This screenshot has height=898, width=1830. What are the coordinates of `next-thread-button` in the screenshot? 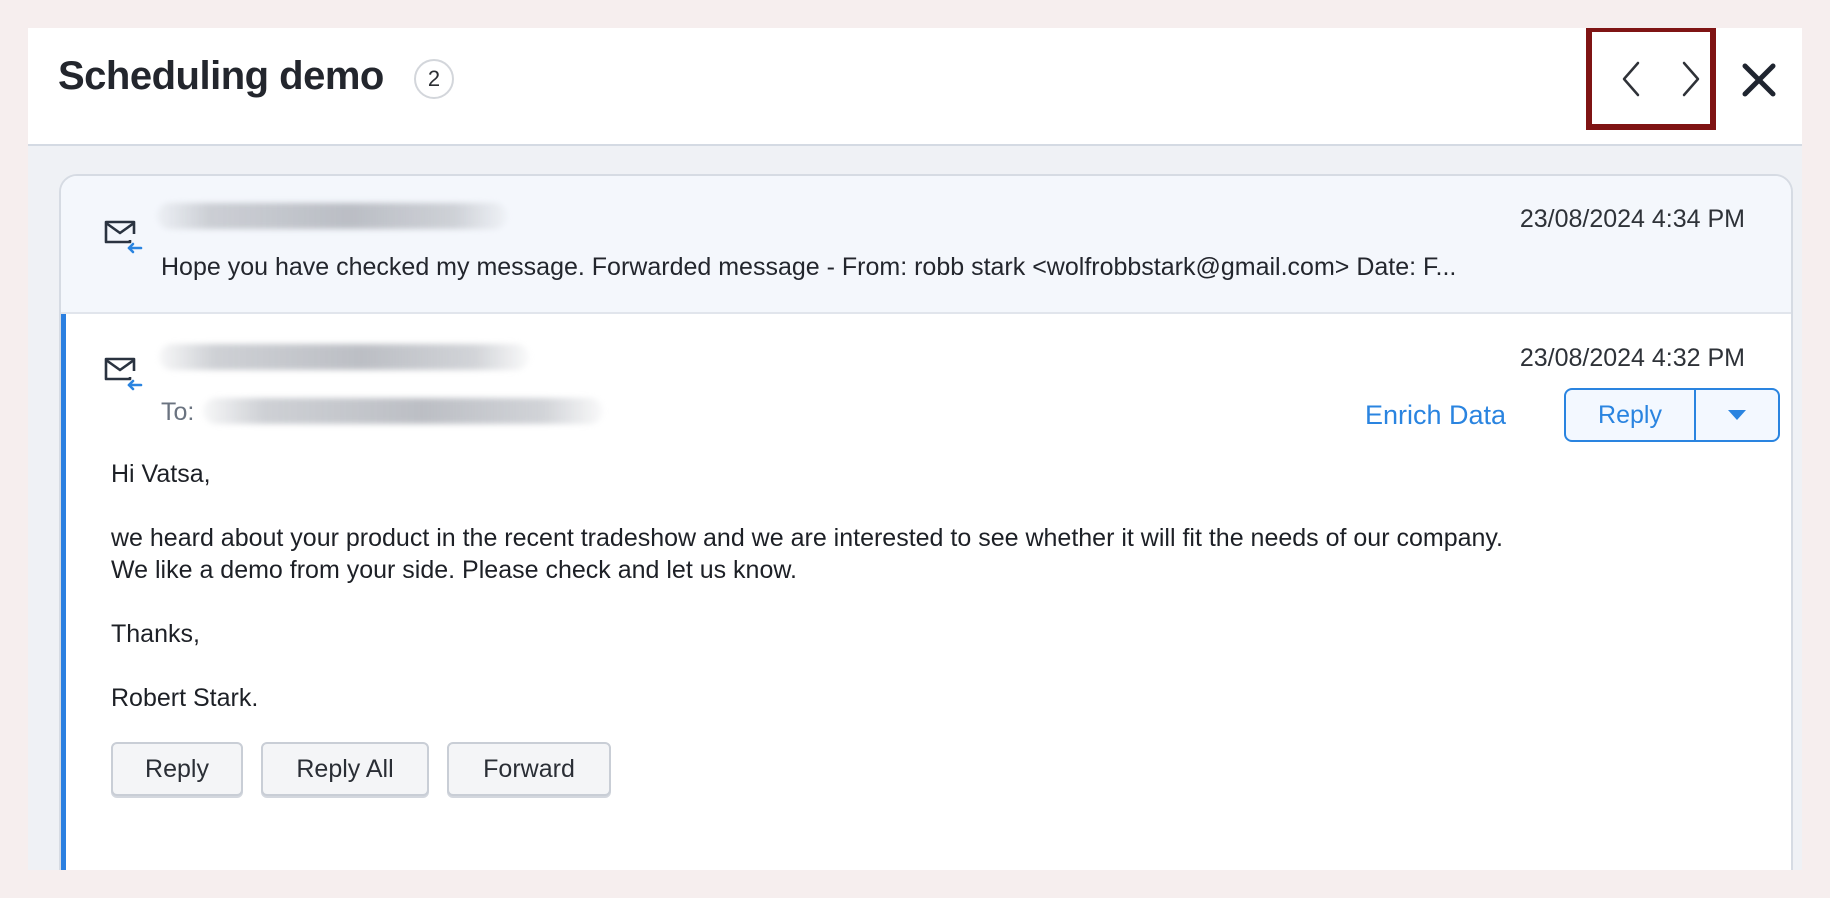 It's located at (1691, 79).